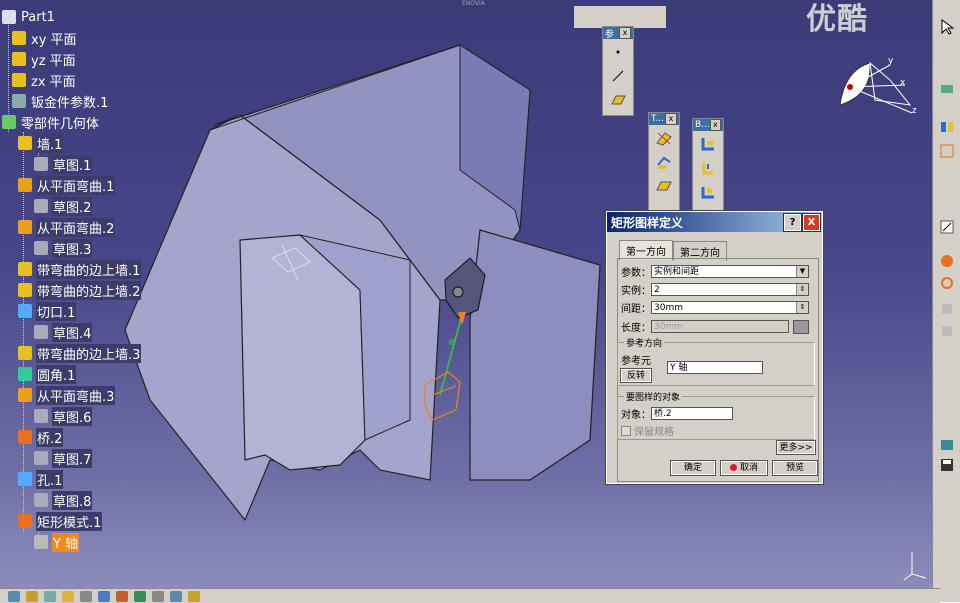 This screenshot has width=960, height=603. I want to click on tree-node: 草图.2, so click(63, 206).